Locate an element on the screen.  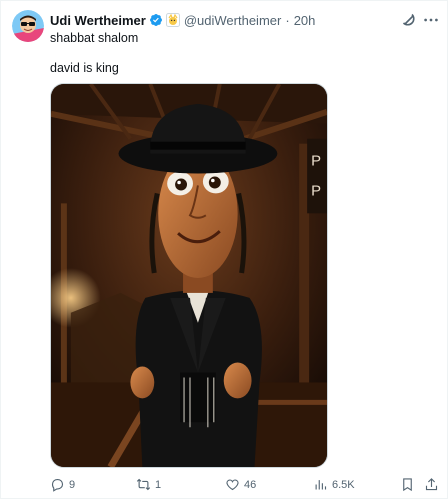
author-avatar is located at coordinates (28, 26).